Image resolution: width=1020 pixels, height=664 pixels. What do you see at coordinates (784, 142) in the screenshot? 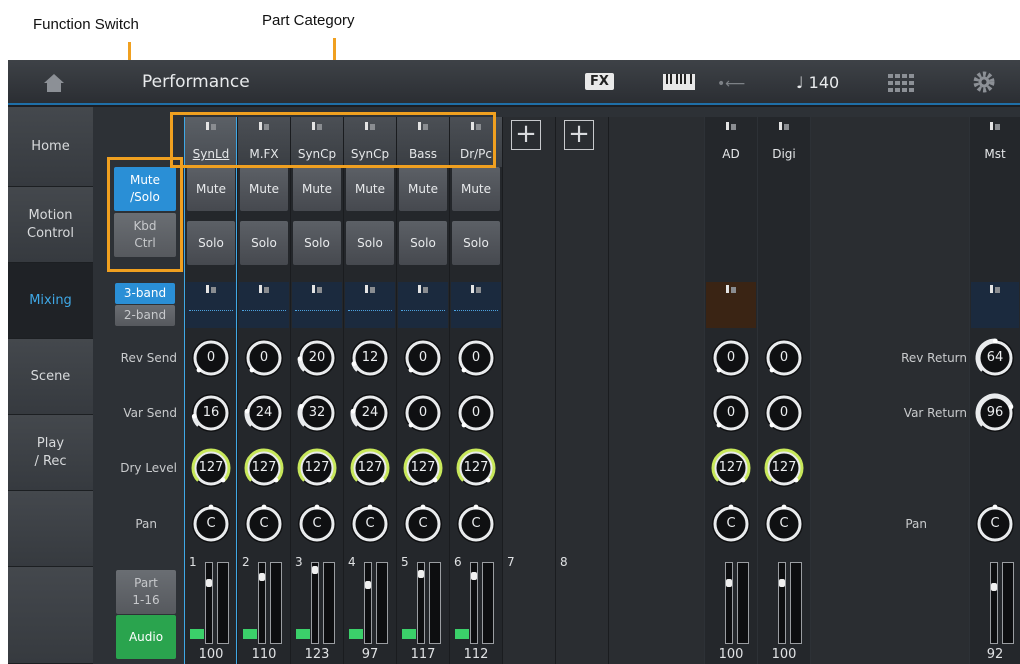
I see `audio-tab-2: Digi` at bounding box center [784, 142].